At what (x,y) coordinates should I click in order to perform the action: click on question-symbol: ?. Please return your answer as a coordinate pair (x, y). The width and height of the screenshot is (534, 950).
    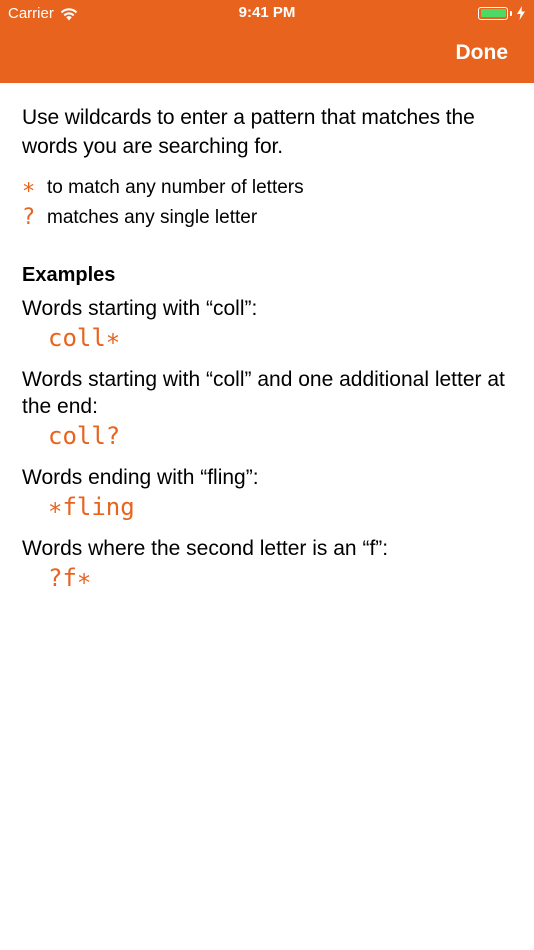
    Looking at the image, I should click on (29, 217).